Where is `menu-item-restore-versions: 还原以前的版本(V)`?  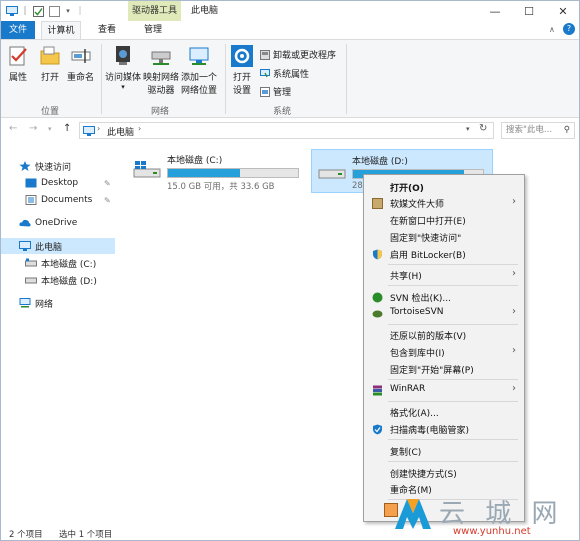 menu-item-restore-versions: 还原以前的版本(V) is located at coordinates (444, 335).